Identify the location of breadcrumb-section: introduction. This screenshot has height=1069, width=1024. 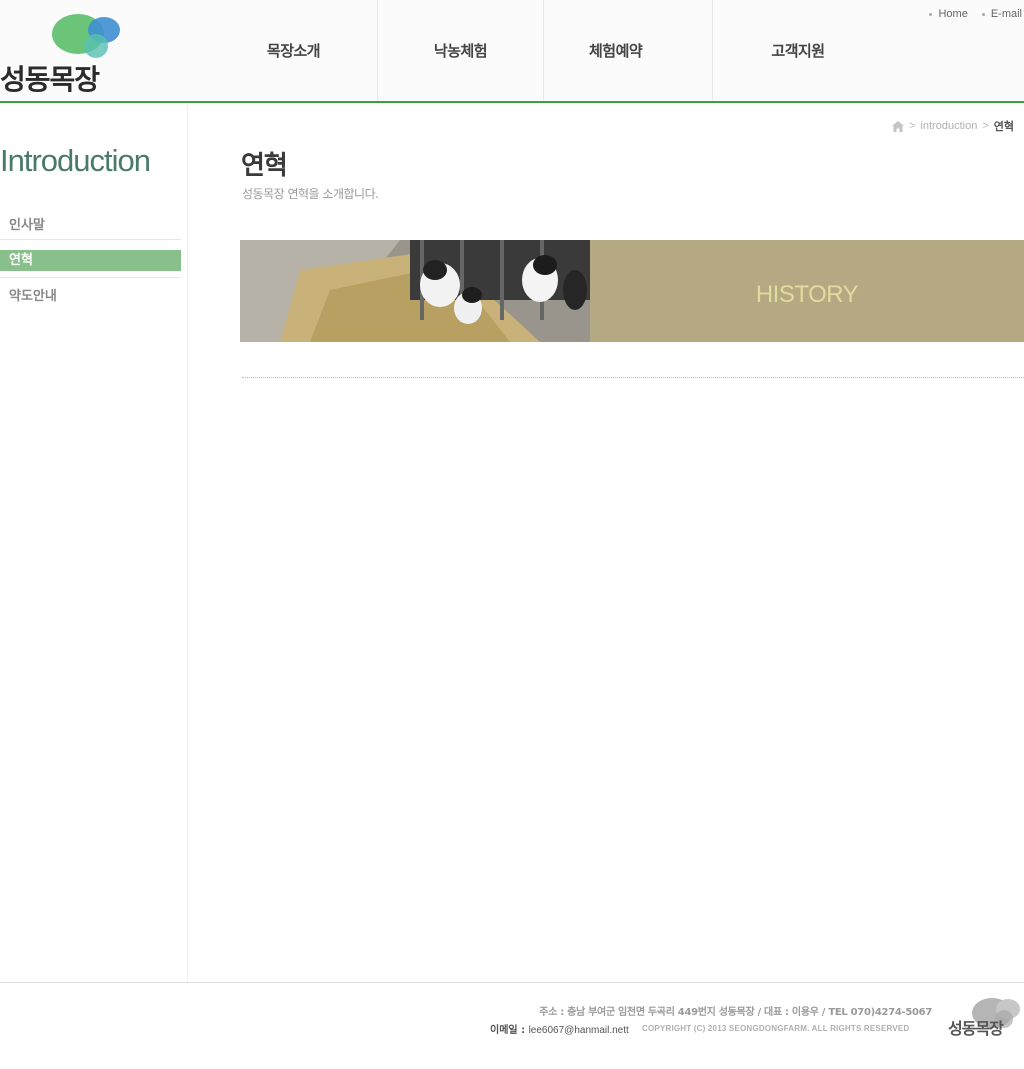
(948, 126).